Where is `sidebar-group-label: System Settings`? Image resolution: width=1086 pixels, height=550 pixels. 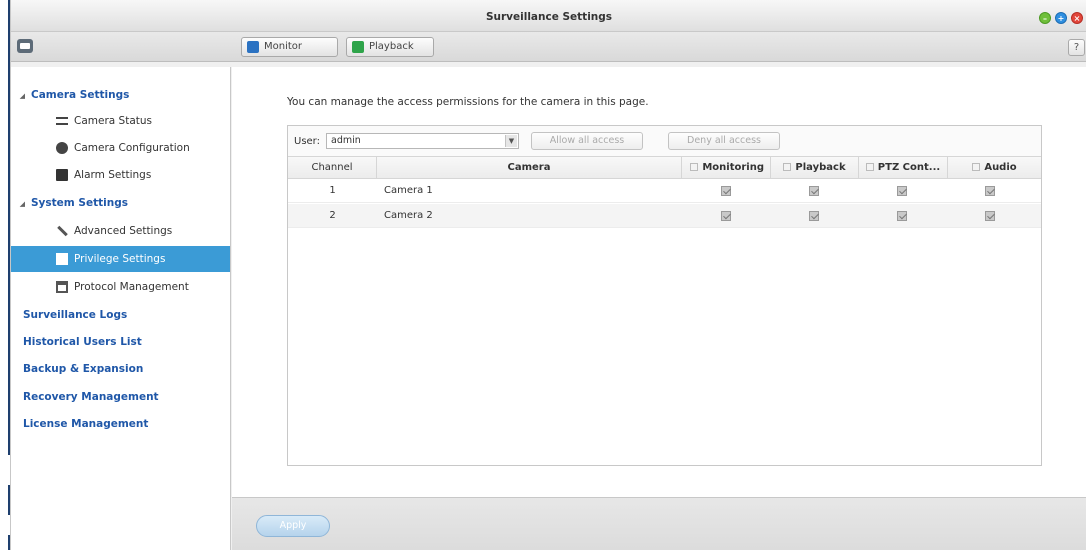 sidebar-group-label: System Settings is located at coordinates (79, 203).